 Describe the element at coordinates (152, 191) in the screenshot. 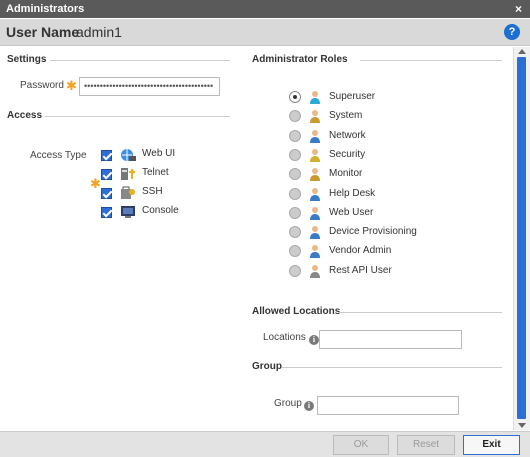

I see `ssh-label: SSH` at that location.